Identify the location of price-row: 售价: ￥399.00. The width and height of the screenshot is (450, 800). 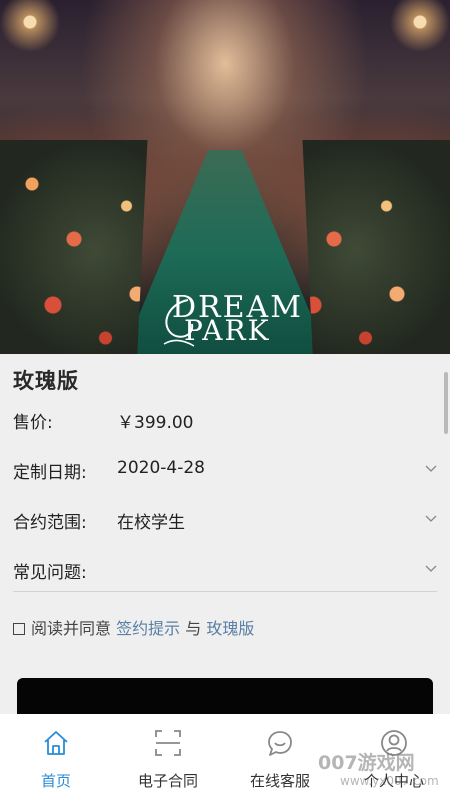
(225, 423).